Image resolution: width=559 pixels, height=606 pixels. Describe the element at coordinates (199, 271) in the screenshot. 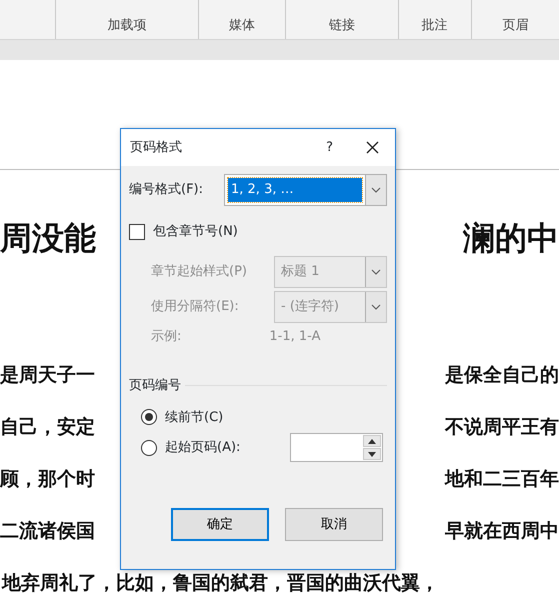

I see `field-label: 章节起始样式(P)` at that location.